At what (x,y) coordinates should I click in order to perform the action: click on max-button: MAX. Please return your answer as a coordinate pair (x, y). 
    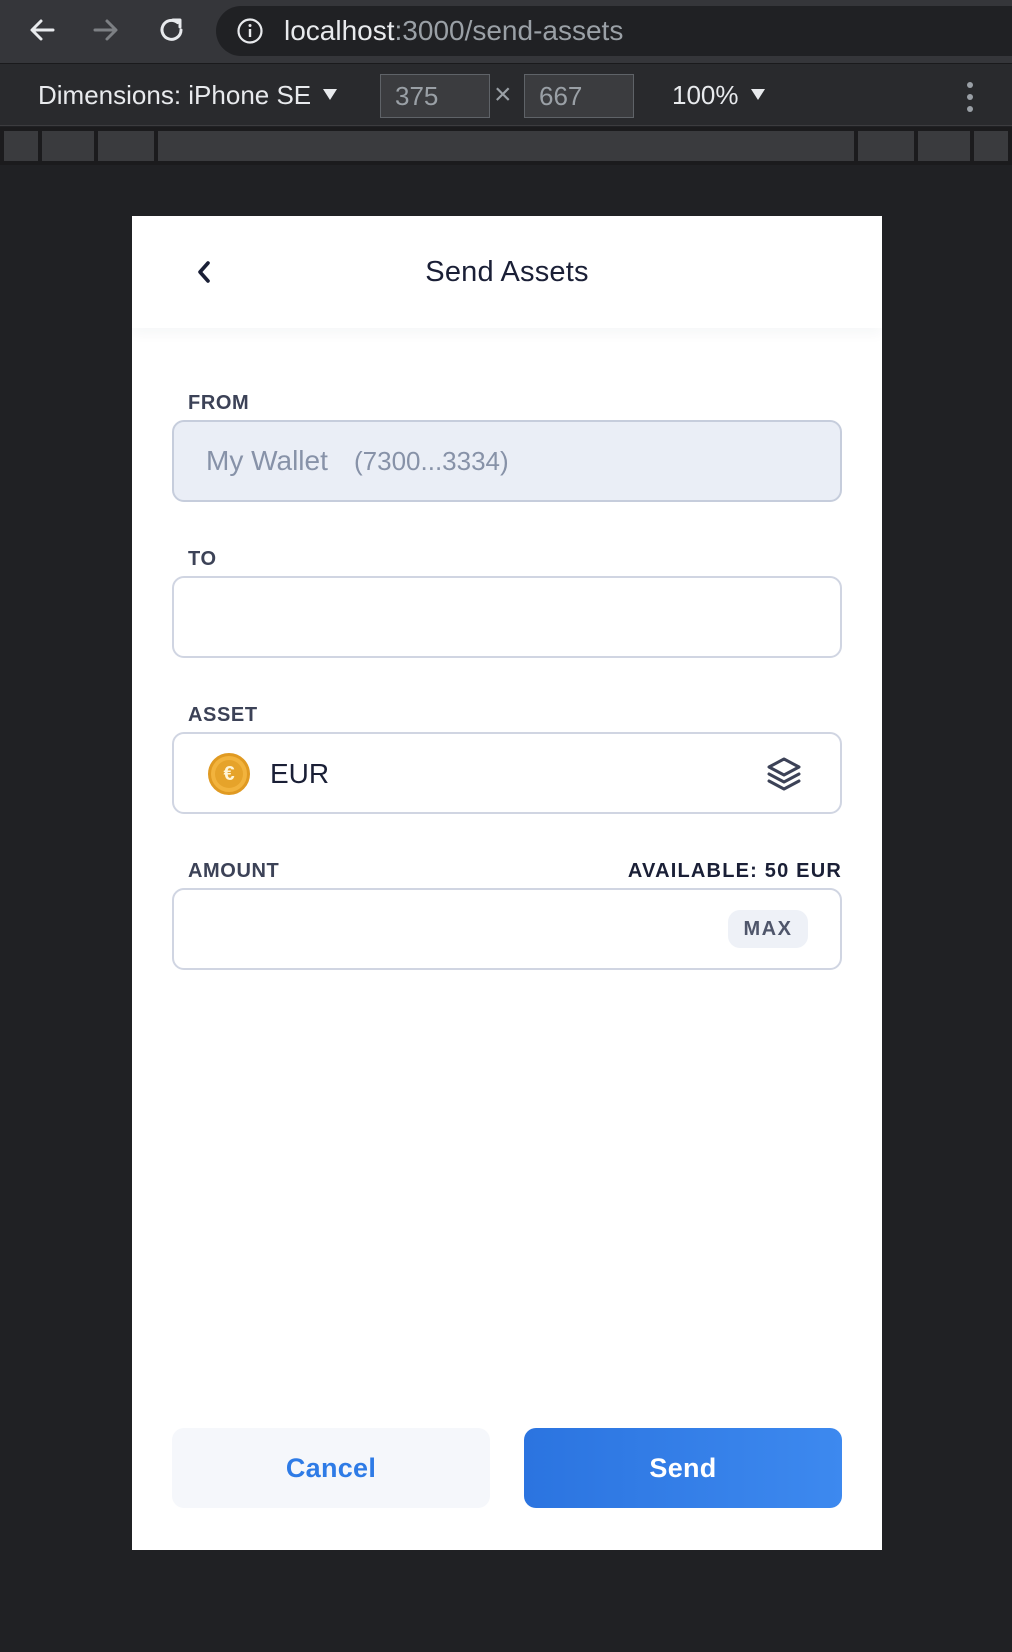
    Looking at the image, I should click on (768, 929).